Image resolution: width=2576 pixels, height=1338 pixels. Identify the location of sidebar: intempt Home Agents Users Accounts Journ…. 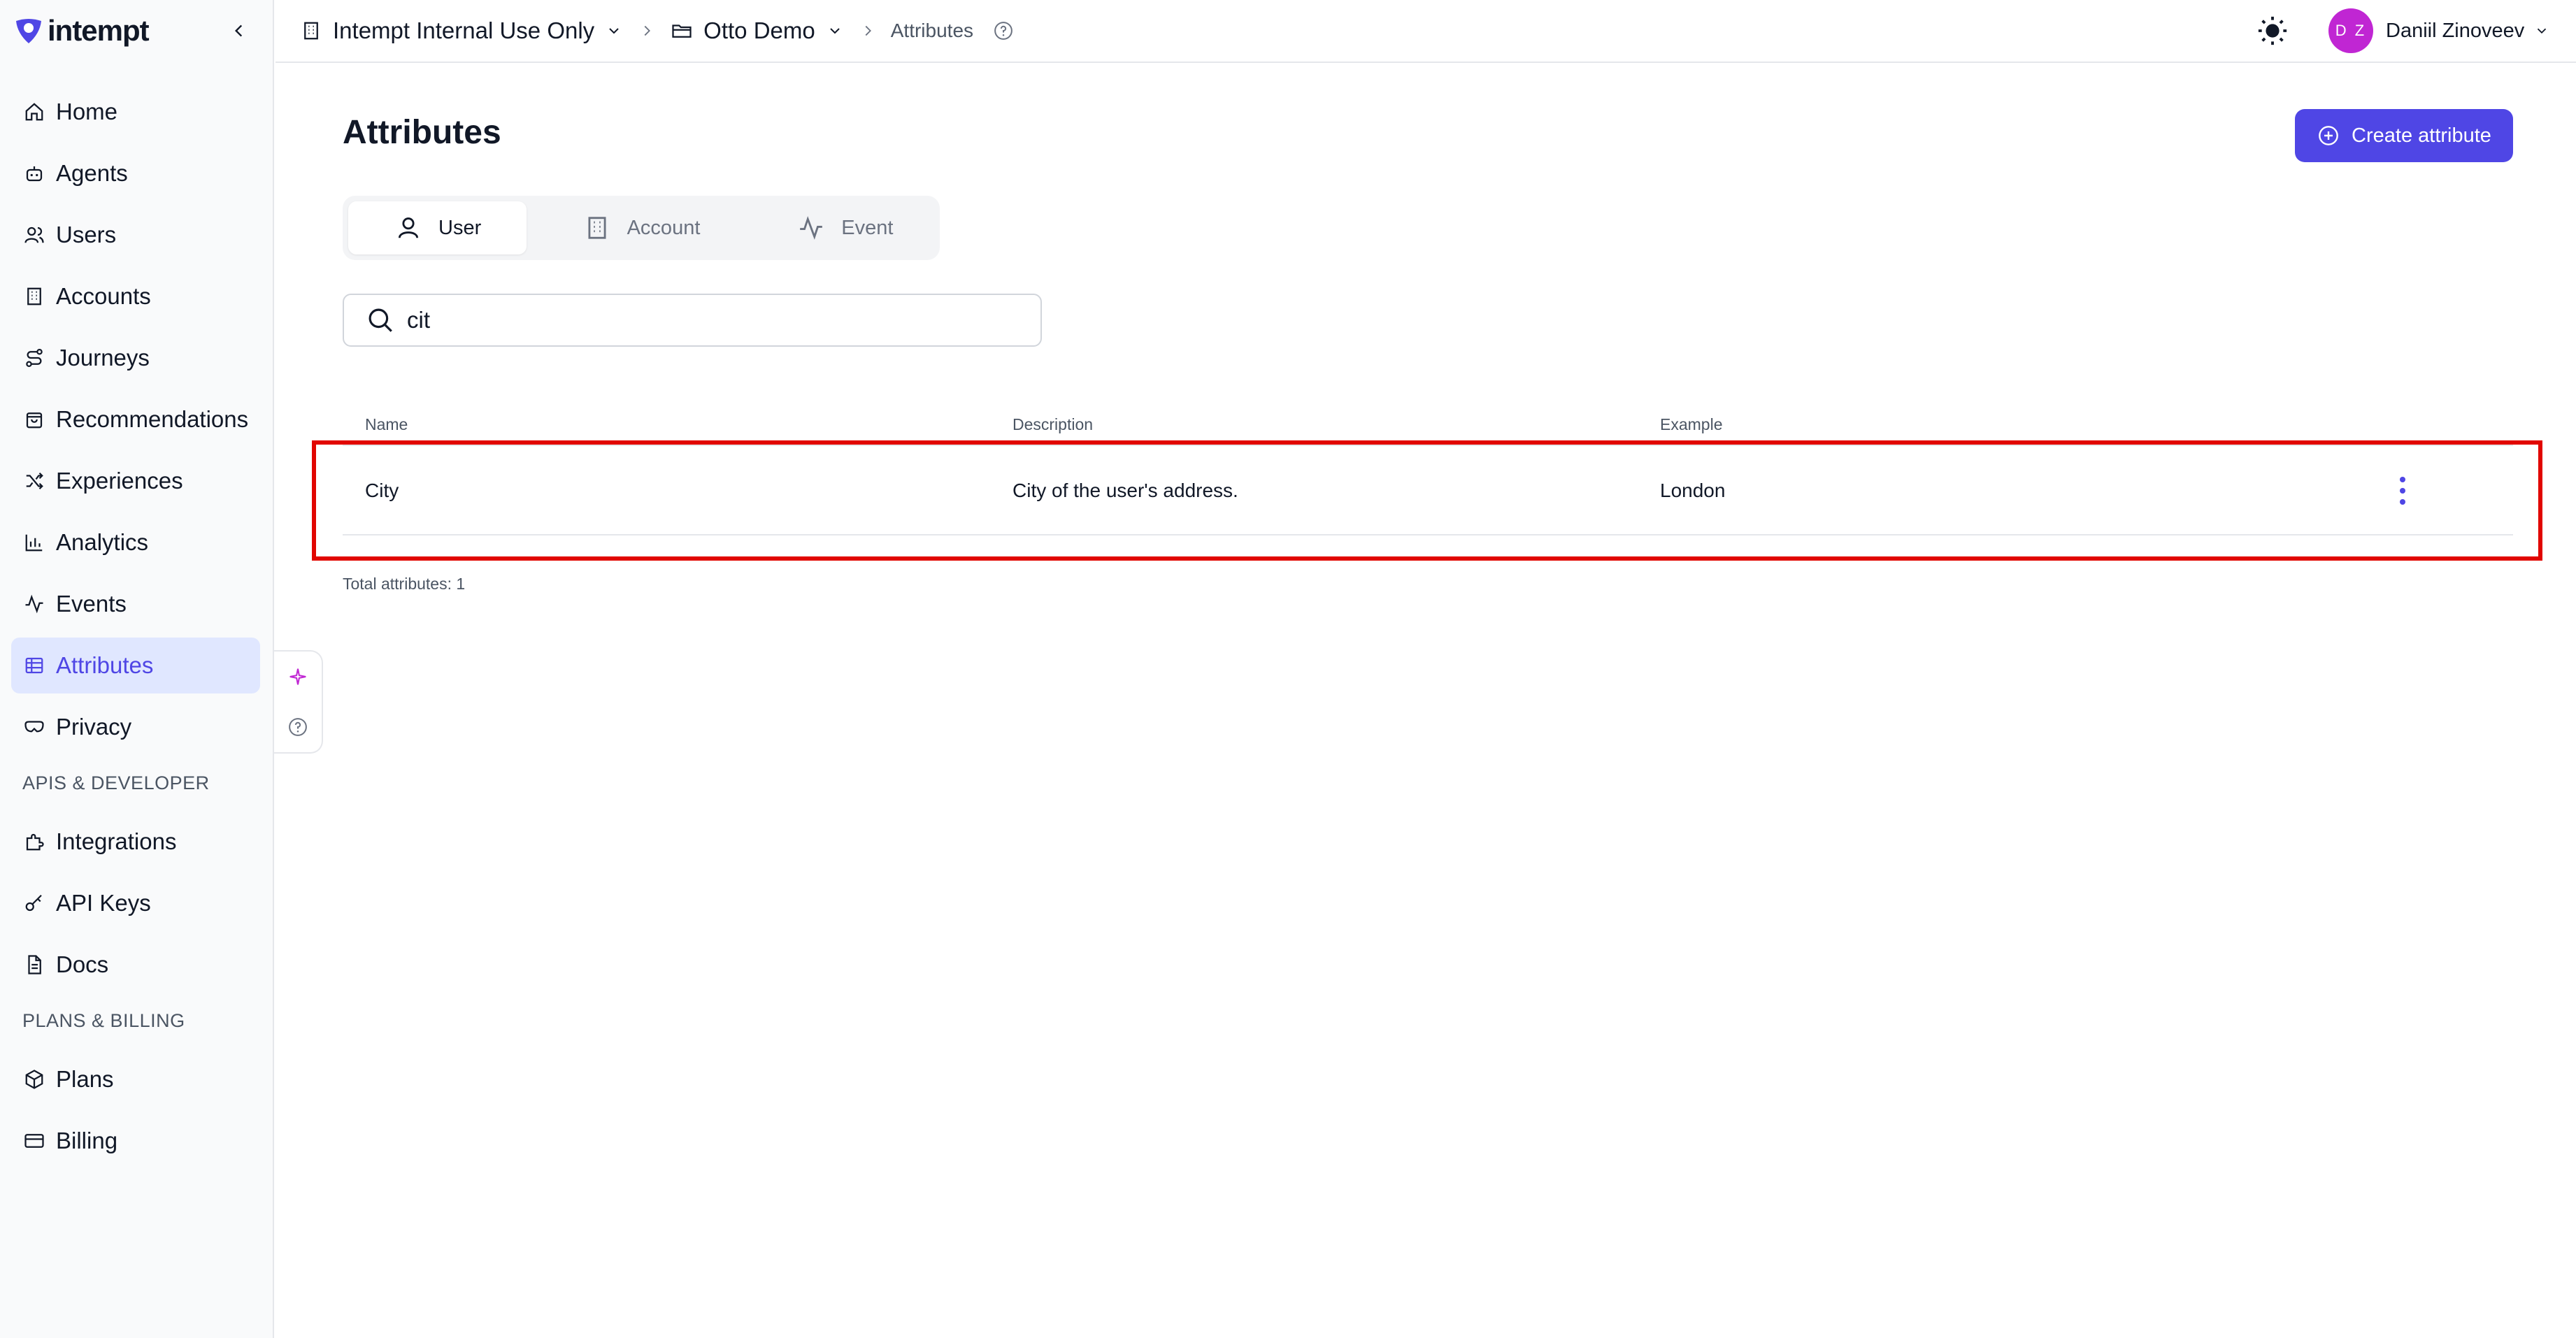
(137, 669).